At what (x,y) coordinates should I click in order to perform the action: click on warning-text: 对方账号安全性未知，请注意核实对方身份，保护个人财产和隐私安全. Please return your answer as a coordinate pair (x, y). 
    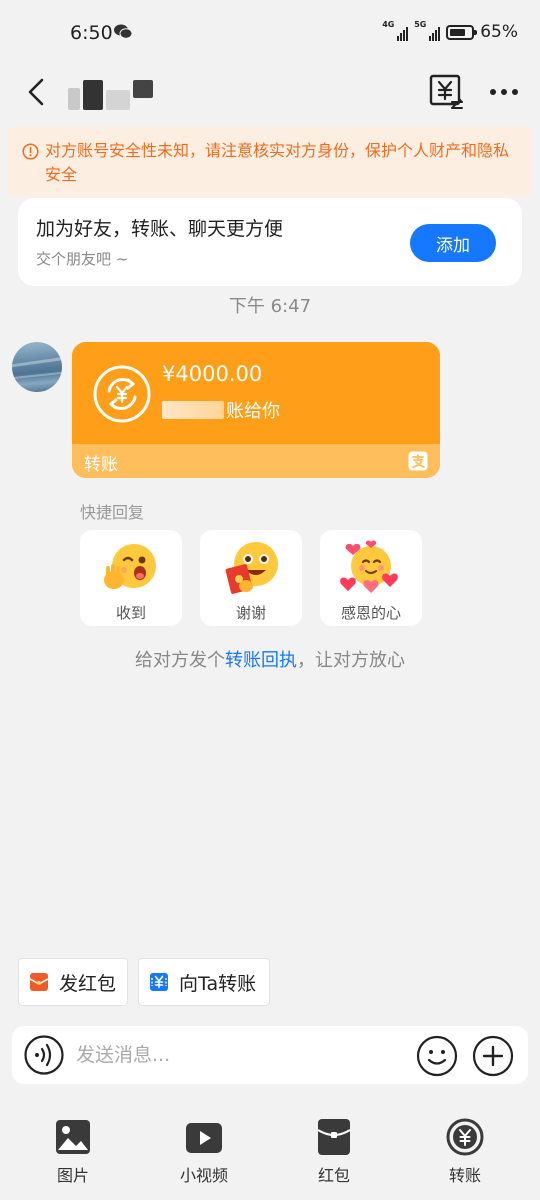
    Looking at the image, I should click on (277, 162).